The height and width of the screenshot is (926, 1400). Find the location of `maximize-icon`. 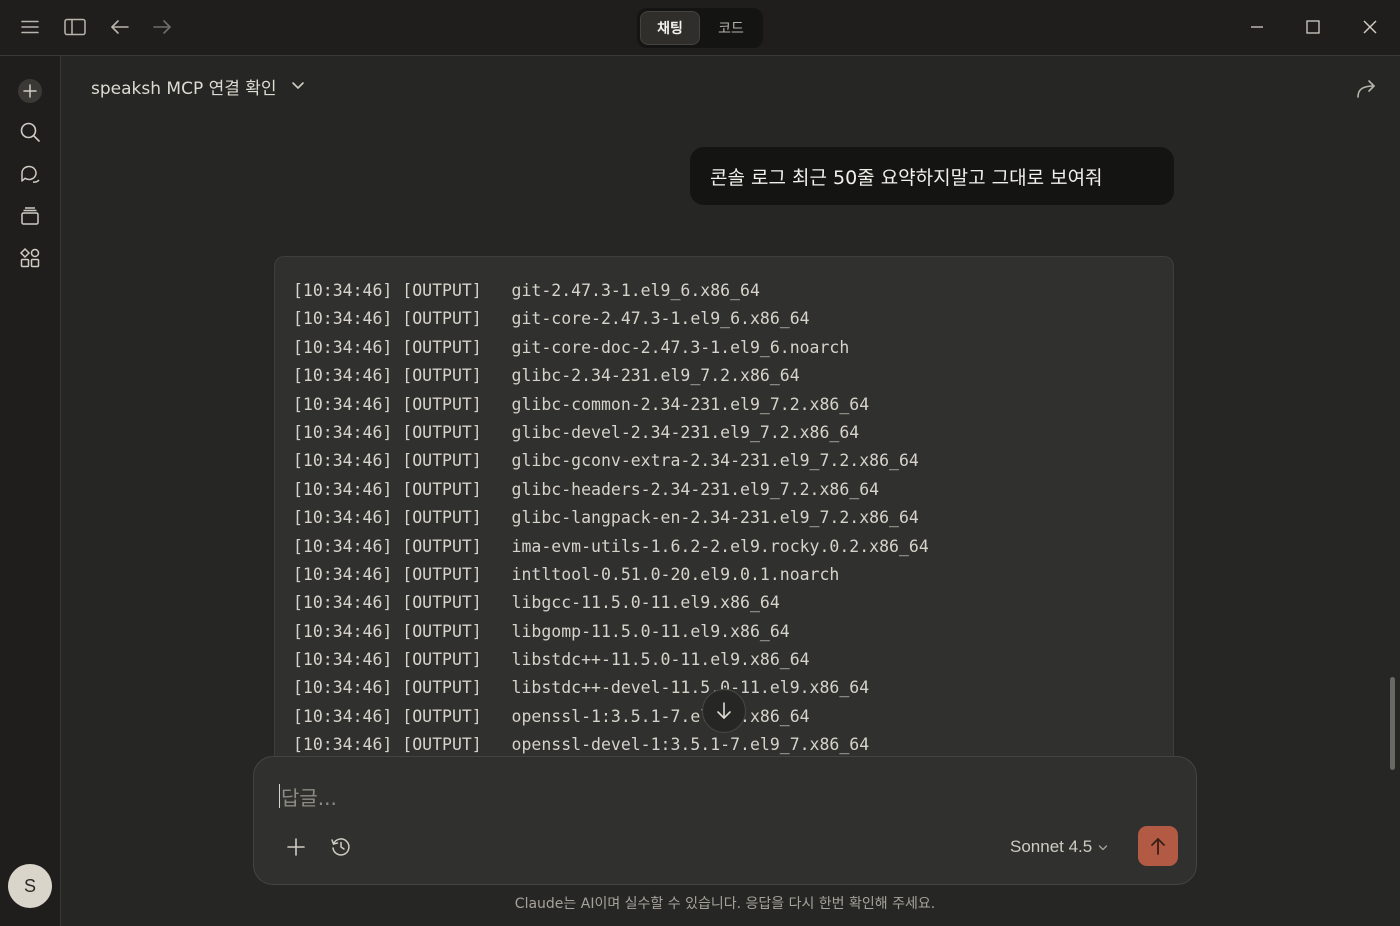

maximize-icon is located at coordinates (1313, 27).